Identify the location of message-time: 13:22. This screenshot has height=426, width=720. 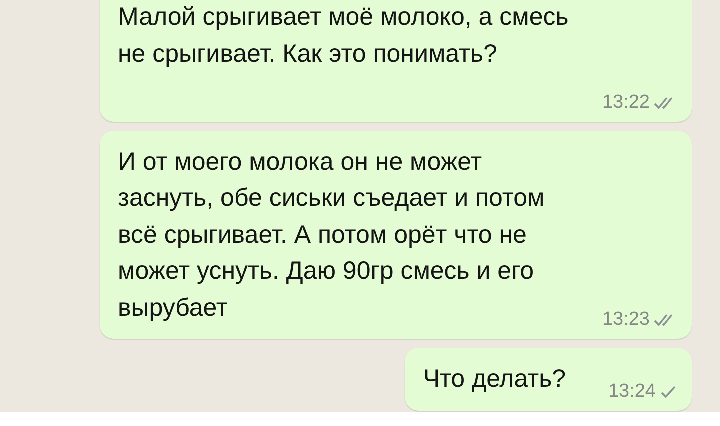
(626, 103).